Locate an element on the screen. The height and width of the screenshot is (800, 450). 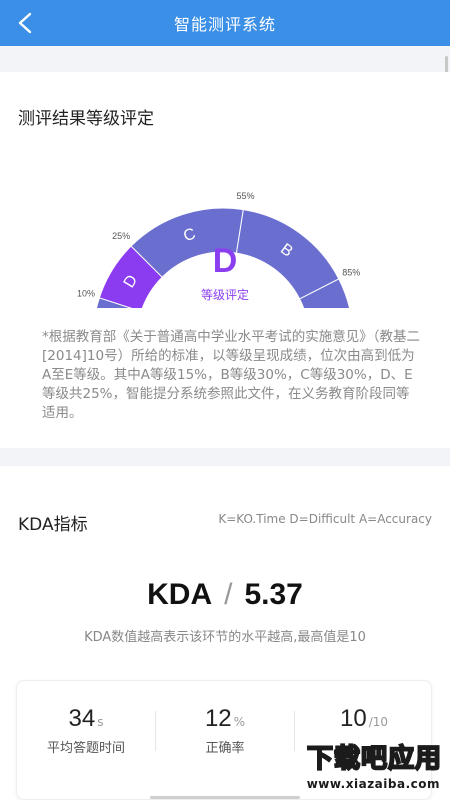
stat-avg-time: 34 s 平均答题时间 is located at coordinates (86, 730).